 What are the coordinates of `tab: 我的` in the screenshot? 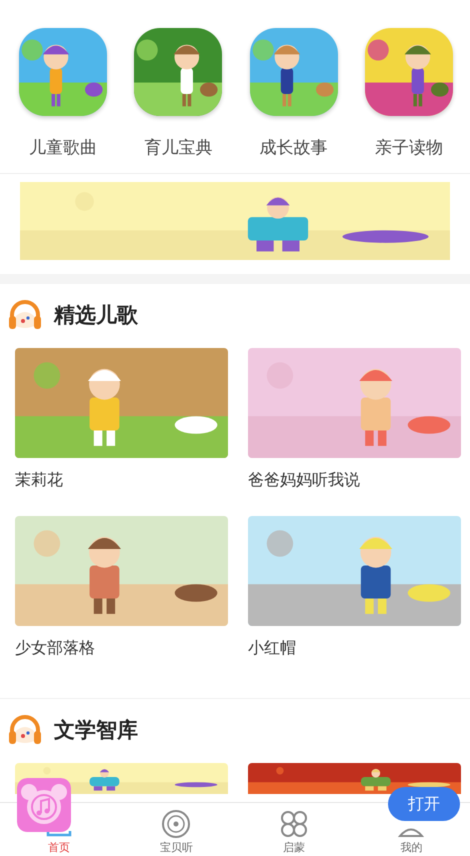 It's located at (411, 848).